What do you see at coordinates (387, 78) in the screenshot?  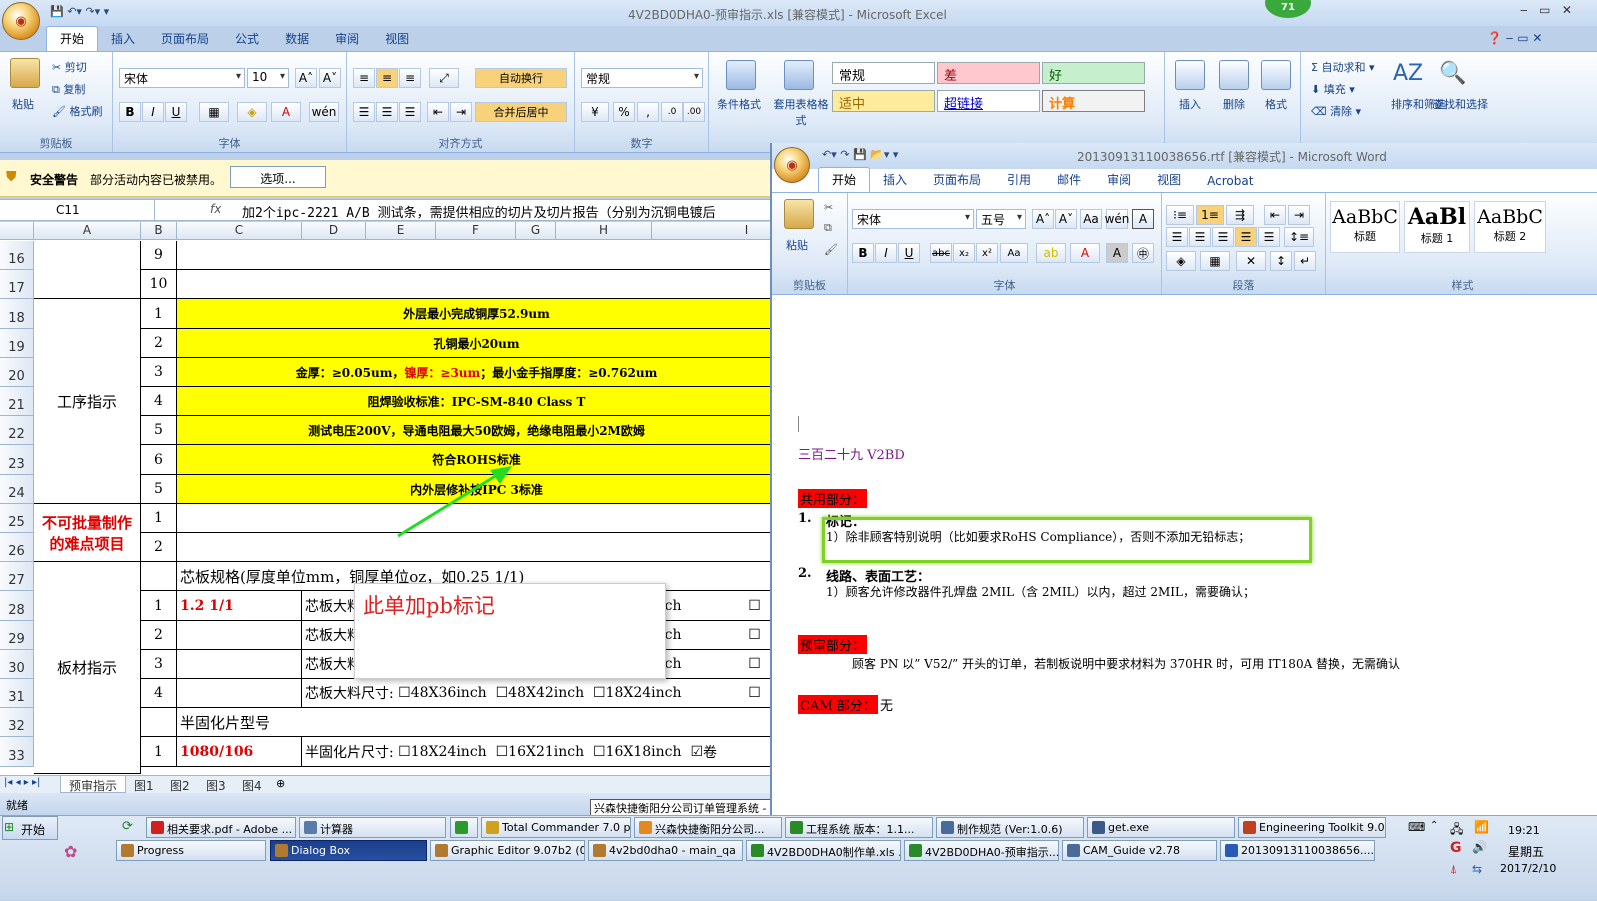 I see `align-middle-button: ≡` at bounding box center [387, 78].